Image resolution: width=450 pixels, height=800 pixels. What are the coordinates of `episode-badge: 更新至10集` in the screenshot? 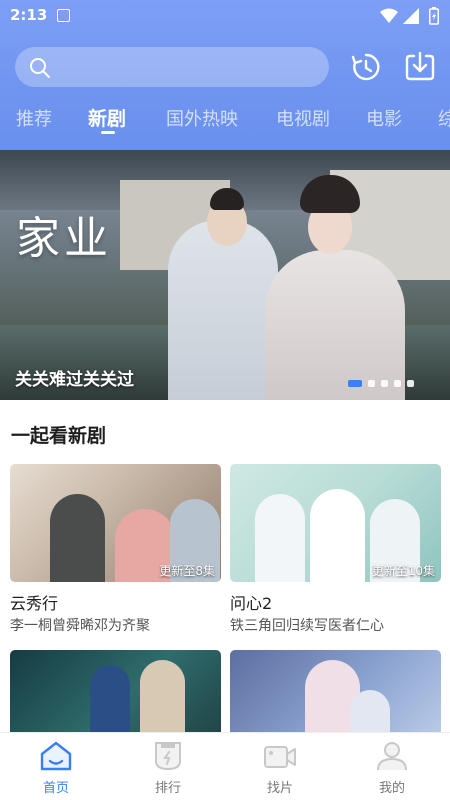 It's located at (403, 571).